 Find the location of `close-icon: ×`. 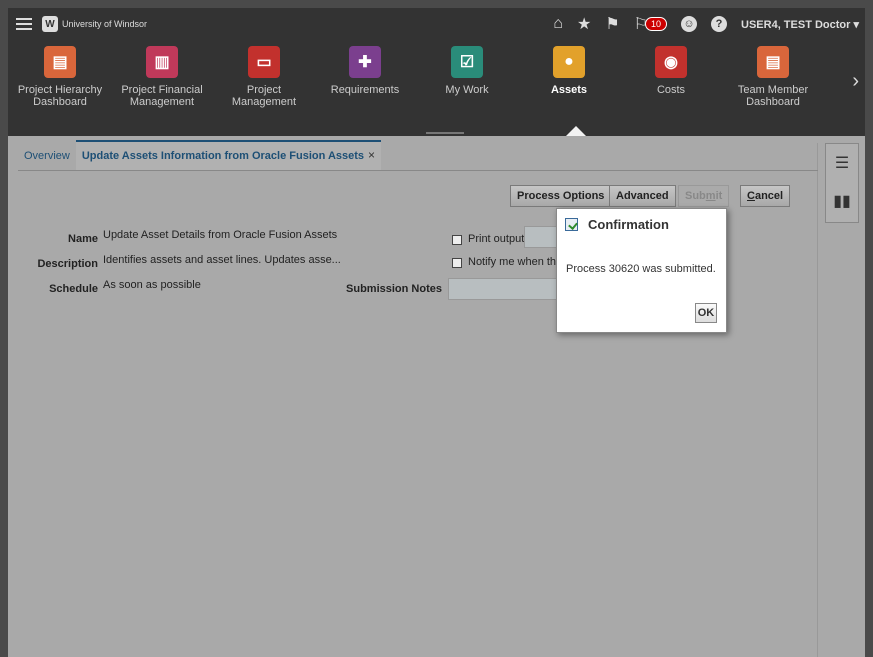

close-icon: × is located at coordinates (371, 155).